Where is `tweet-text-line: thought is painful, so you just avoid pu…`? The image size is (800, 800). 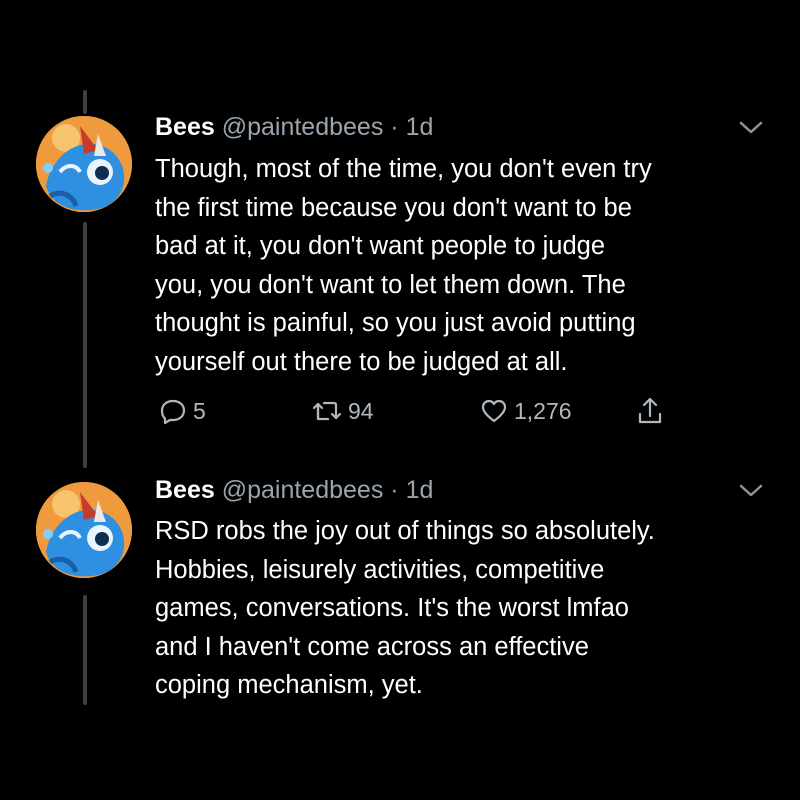 tweet-text-line: thought is painful, so you just avoid pu… is located at coordinates (395, 323).